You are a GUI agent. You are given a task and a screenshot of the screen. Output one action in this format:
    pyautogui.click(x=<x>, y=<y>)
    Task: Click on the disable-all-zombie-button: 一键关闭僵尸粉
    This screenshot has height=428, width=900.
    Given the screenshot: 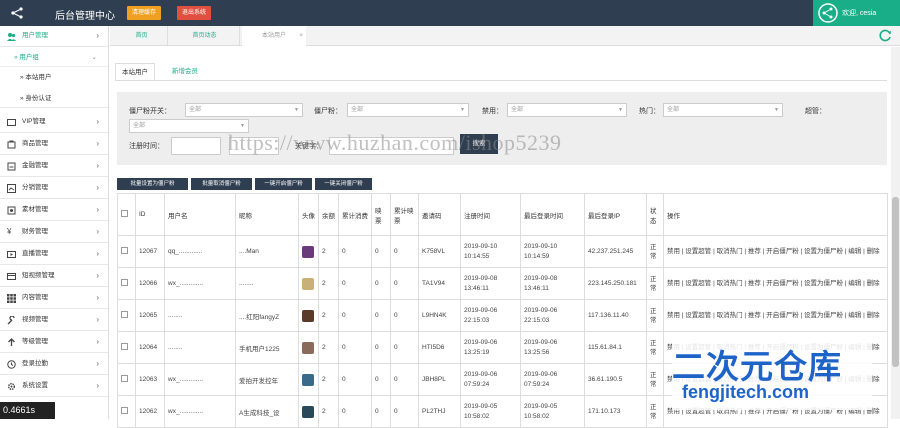 What is the action you would take?
    pyautogui.click(x=343, y=184)
    